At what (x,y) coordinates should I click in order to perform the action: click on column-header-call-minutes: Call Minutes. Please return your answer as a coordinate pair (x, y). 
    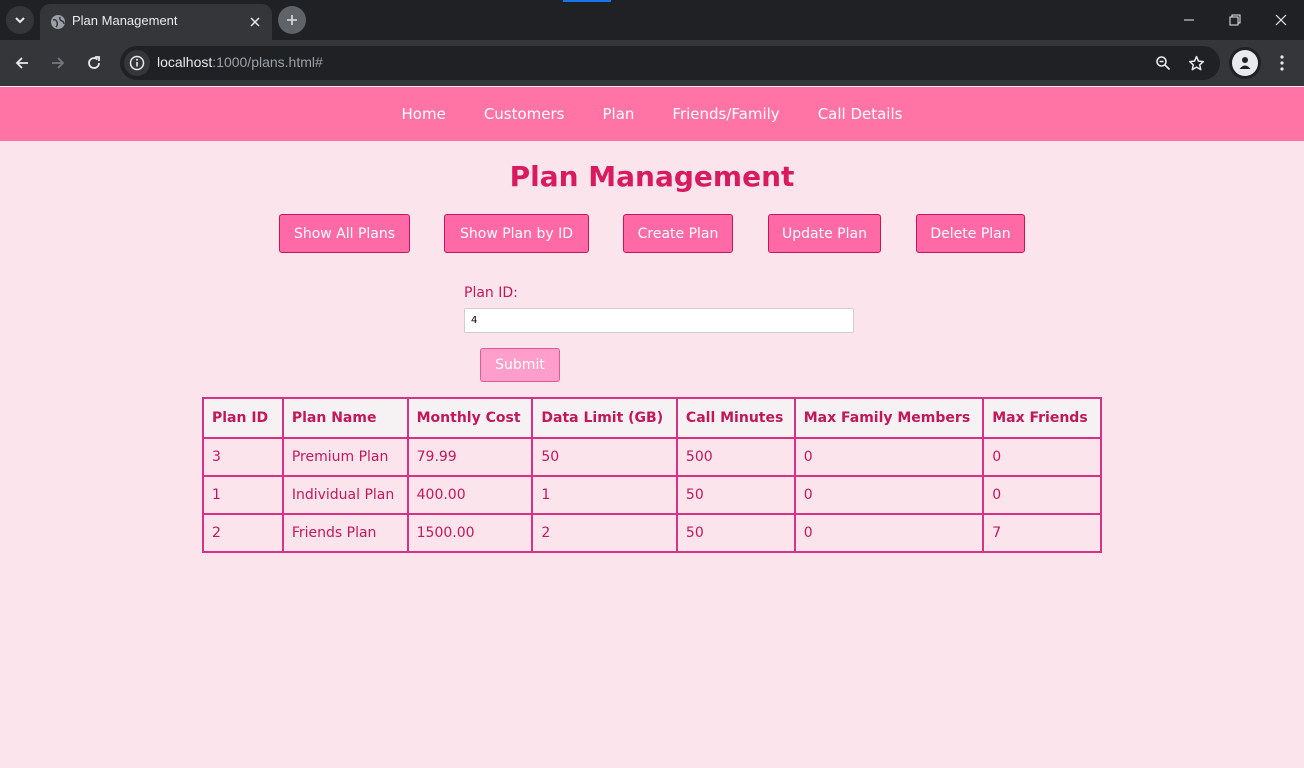
    Looking at the image, I should click on (735, 418).